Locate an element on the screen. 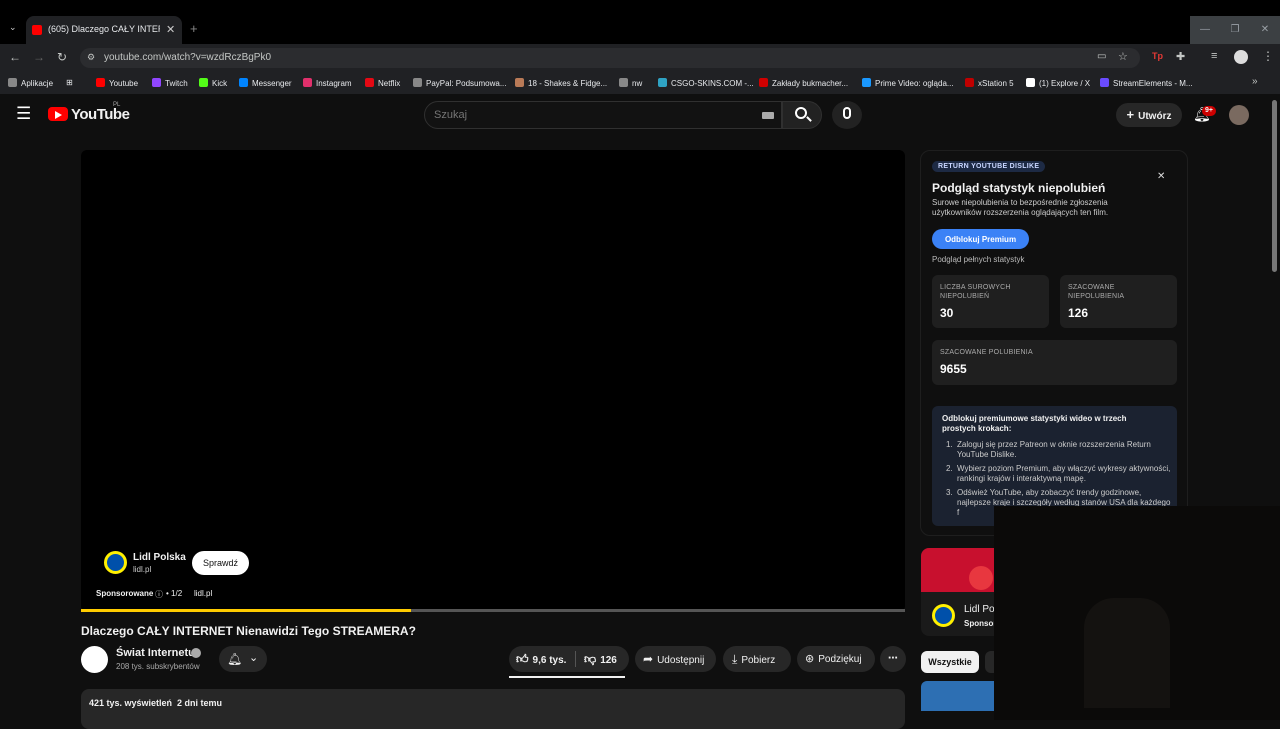 This screenshot has width=1280, height=729. bookmark-item: Messenger is located at coordinates (265, 83).